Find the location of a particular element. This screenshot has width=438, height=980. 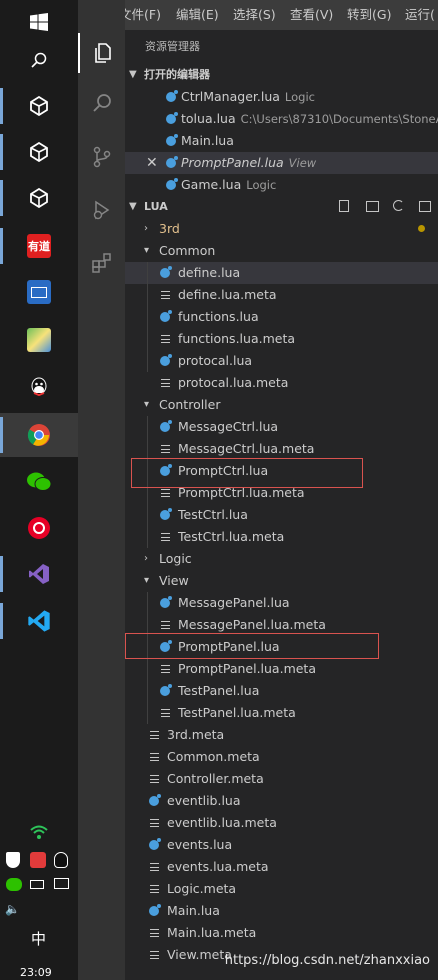

source-control-icon is located at coordinates (101, 157).